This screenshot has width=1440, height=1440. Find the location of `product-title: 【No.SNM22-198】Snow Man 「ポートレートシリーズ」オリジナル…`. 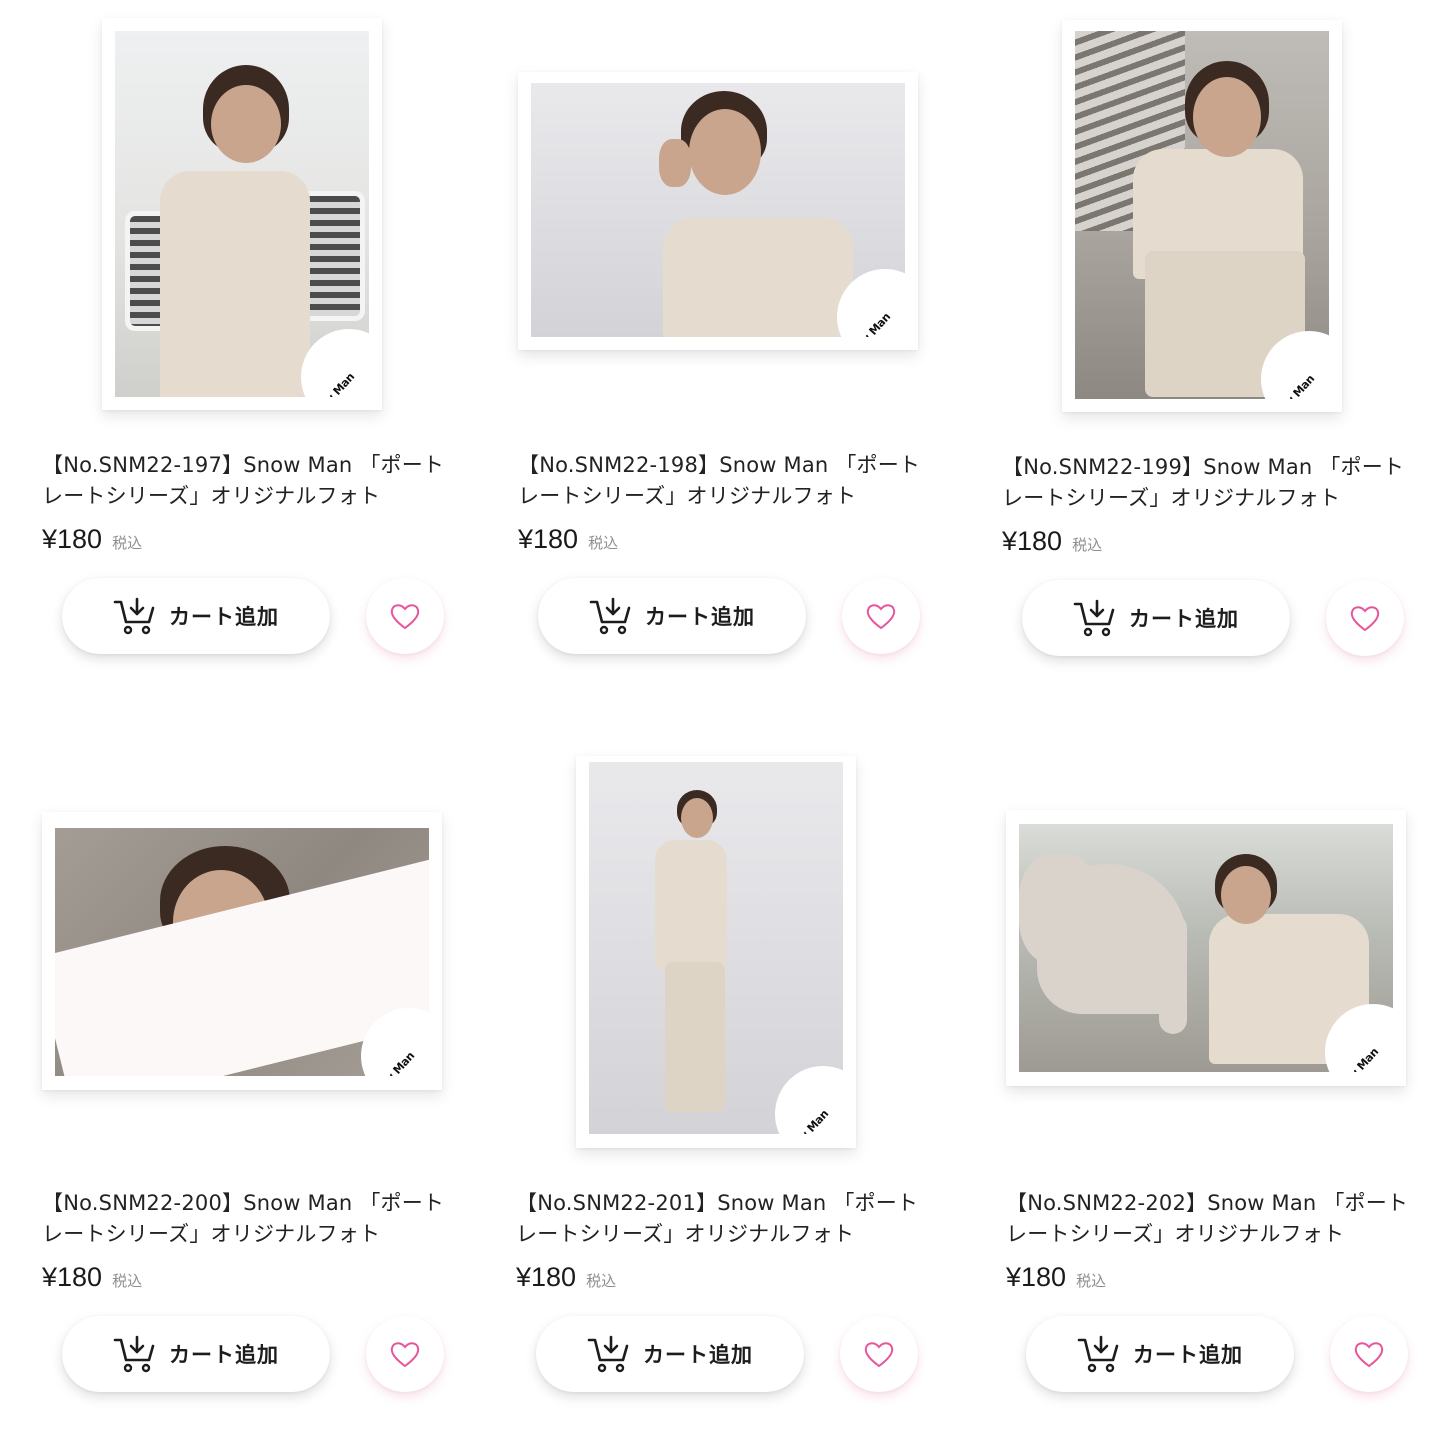

product-title: 【No.SNM22-198】Snow Man 「ポートレートシリーズ」オリジナル… is located at coordinates (720, 481).